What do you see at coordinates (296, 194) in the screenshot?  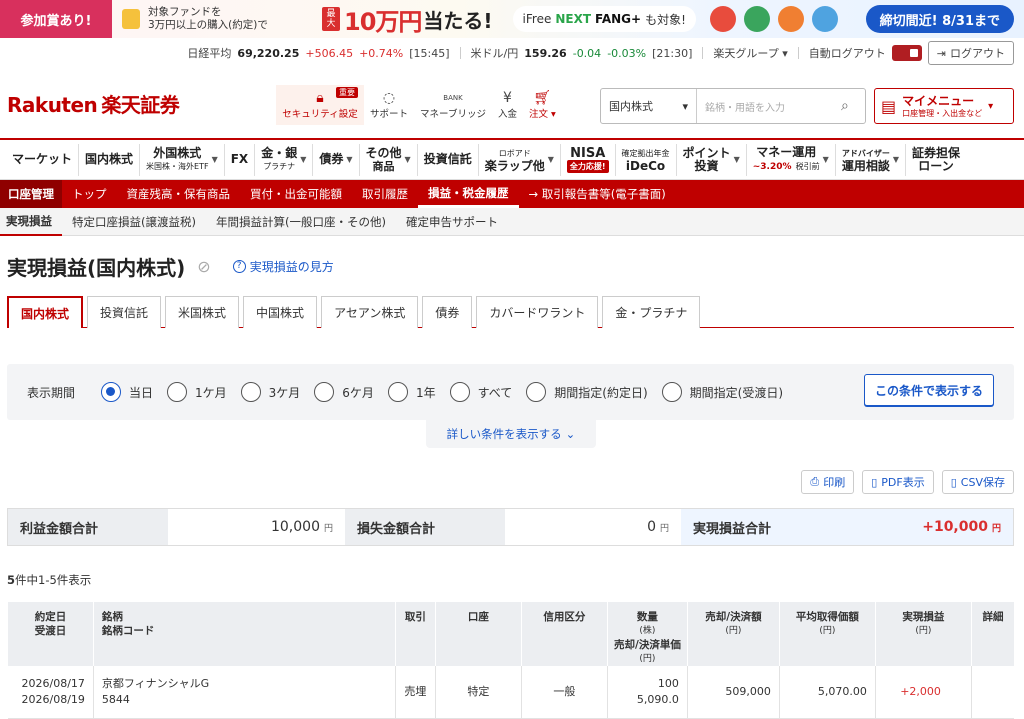 I see `account-nav-buying-power: 買付・出金可能額` at bounding box center [296, 194].